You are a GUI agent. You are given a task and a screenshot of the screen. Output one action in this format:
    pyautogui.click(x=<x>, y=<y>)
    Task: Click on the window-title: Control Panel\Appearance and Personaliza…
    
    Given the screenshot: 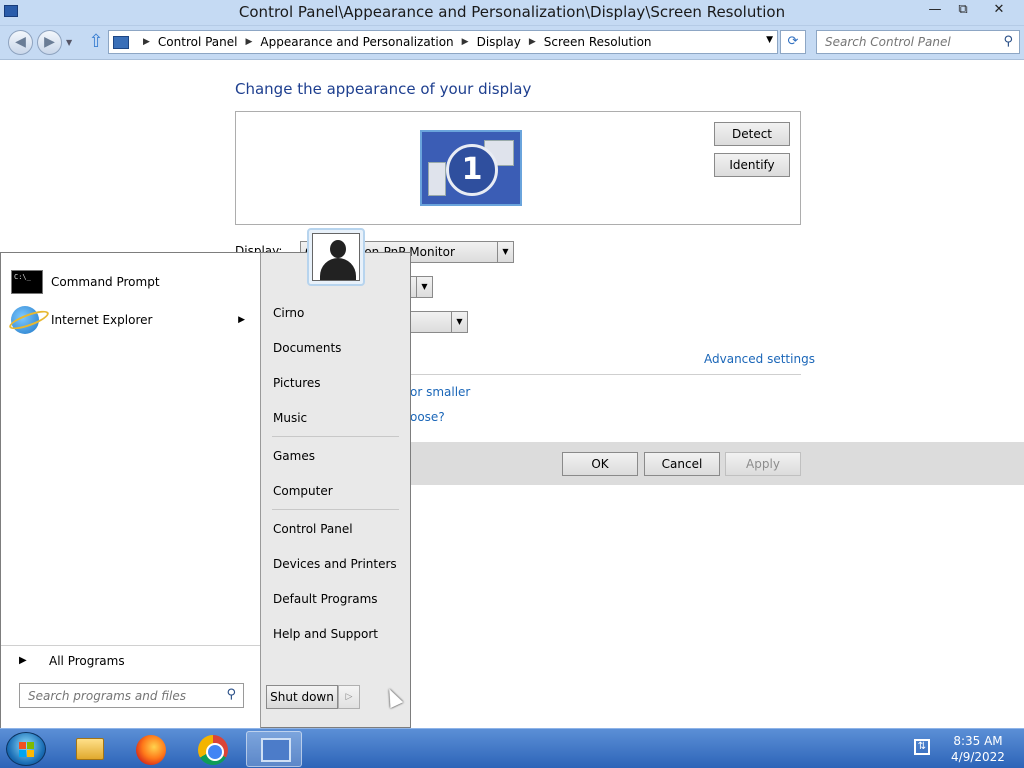 What is the action you would take?
    pyautogui.click(x=512, y=12)
    